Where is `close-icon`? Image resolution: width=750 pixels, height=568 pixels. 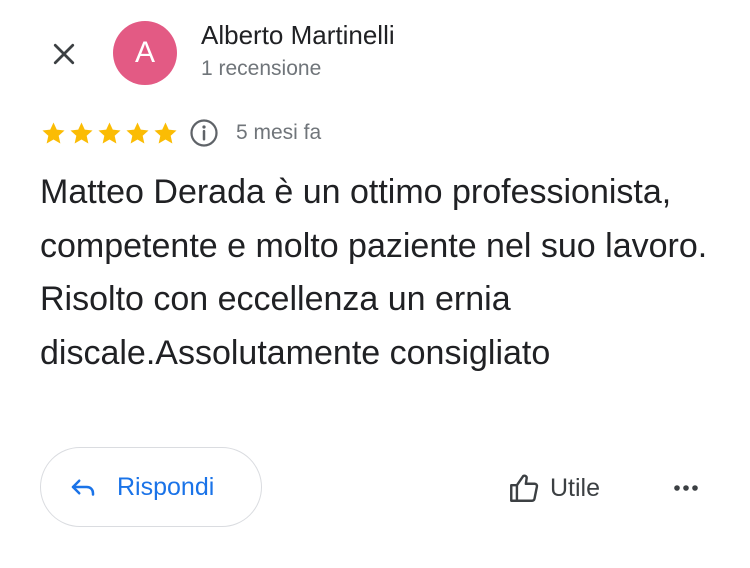
close-icon is located at coordinates (64, 54).